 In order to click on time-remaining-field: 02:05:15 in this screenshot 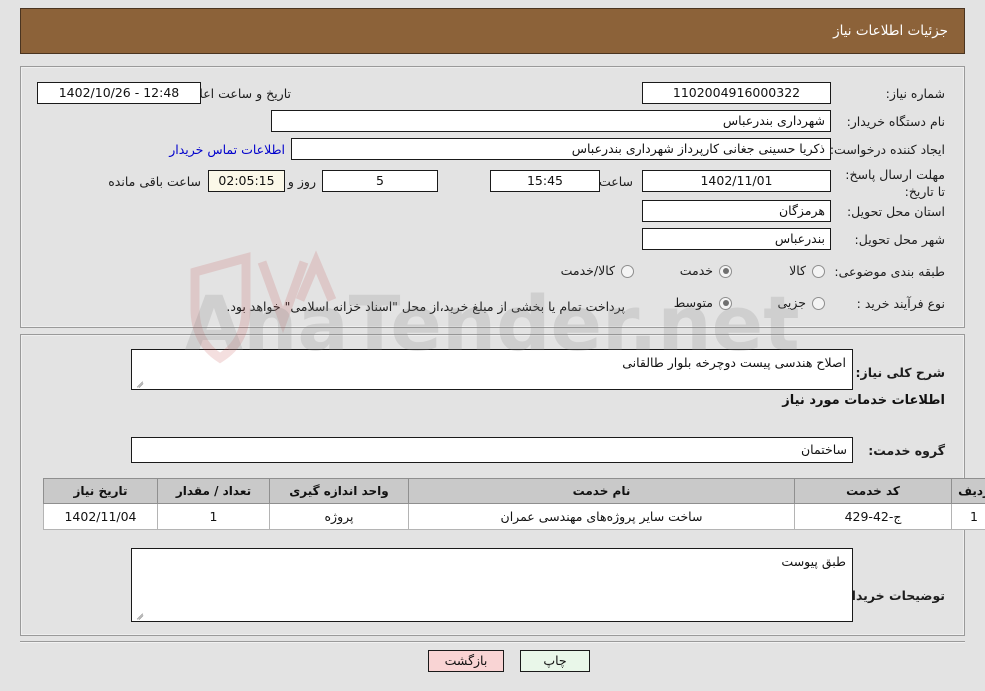, I will do `click(246, 181)`.